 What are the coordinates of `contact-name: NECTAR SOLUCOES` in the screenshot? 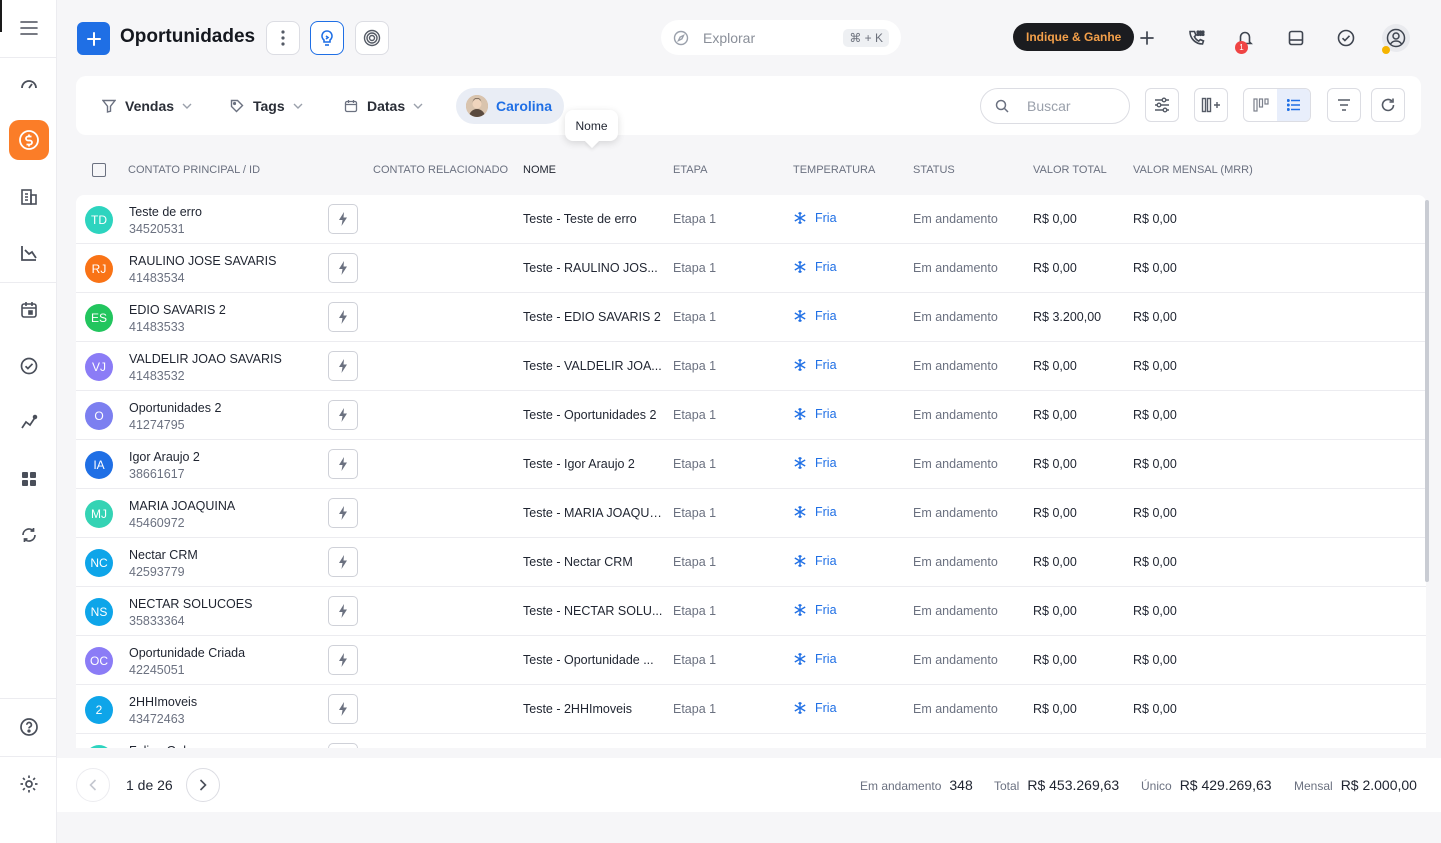 It's located at (190, 604).